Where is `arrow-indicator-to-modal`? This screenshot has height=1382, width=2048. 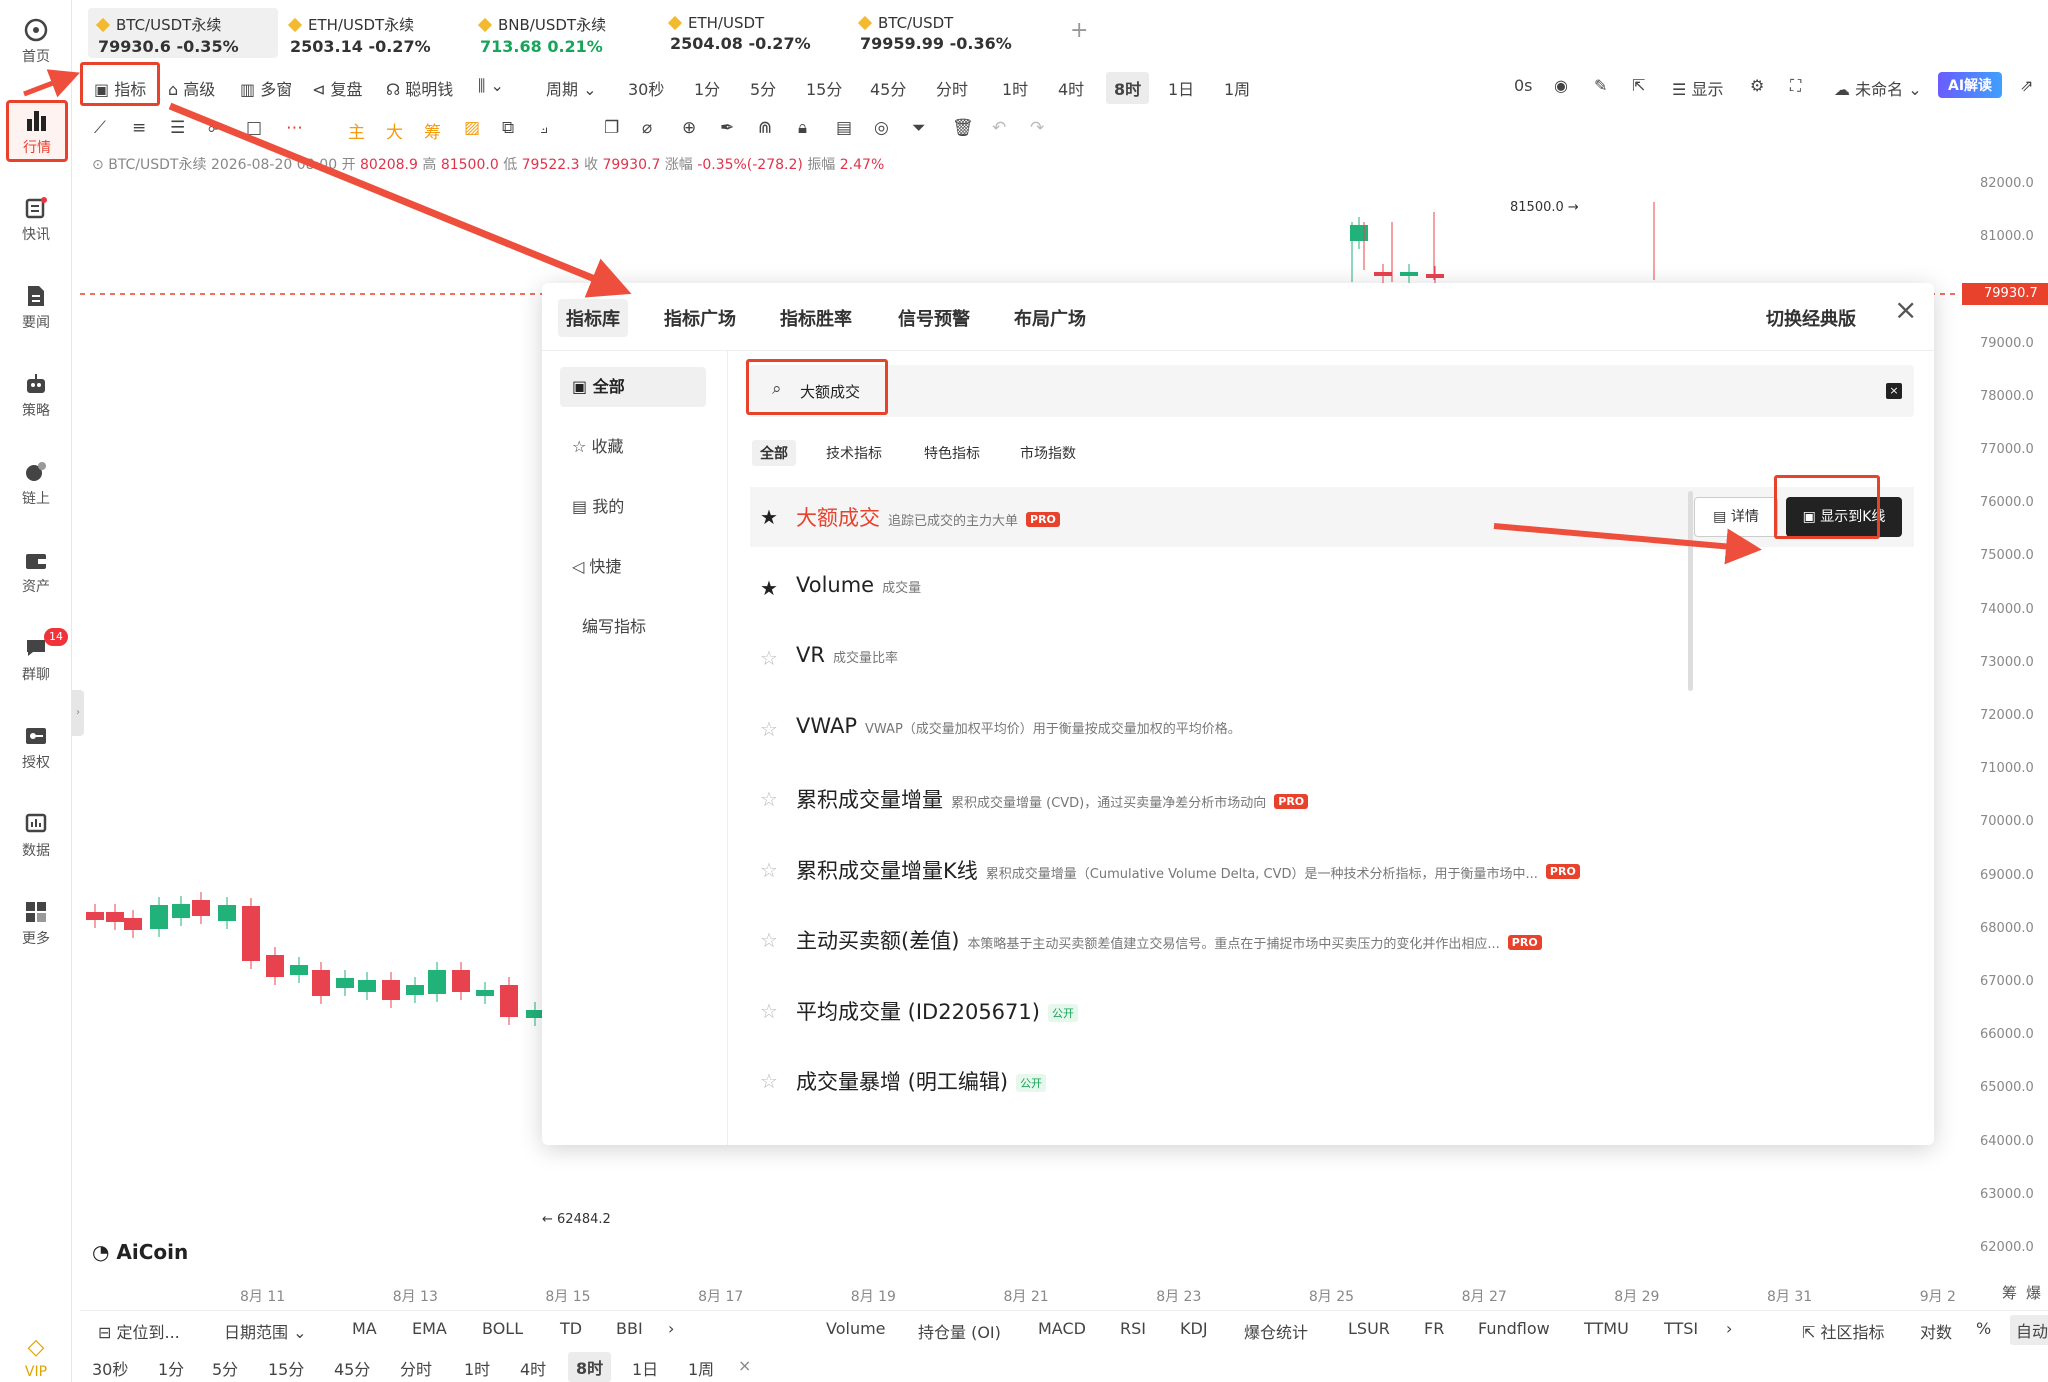
arrow-indicator-to-modal is located at coordinates (400, 200).